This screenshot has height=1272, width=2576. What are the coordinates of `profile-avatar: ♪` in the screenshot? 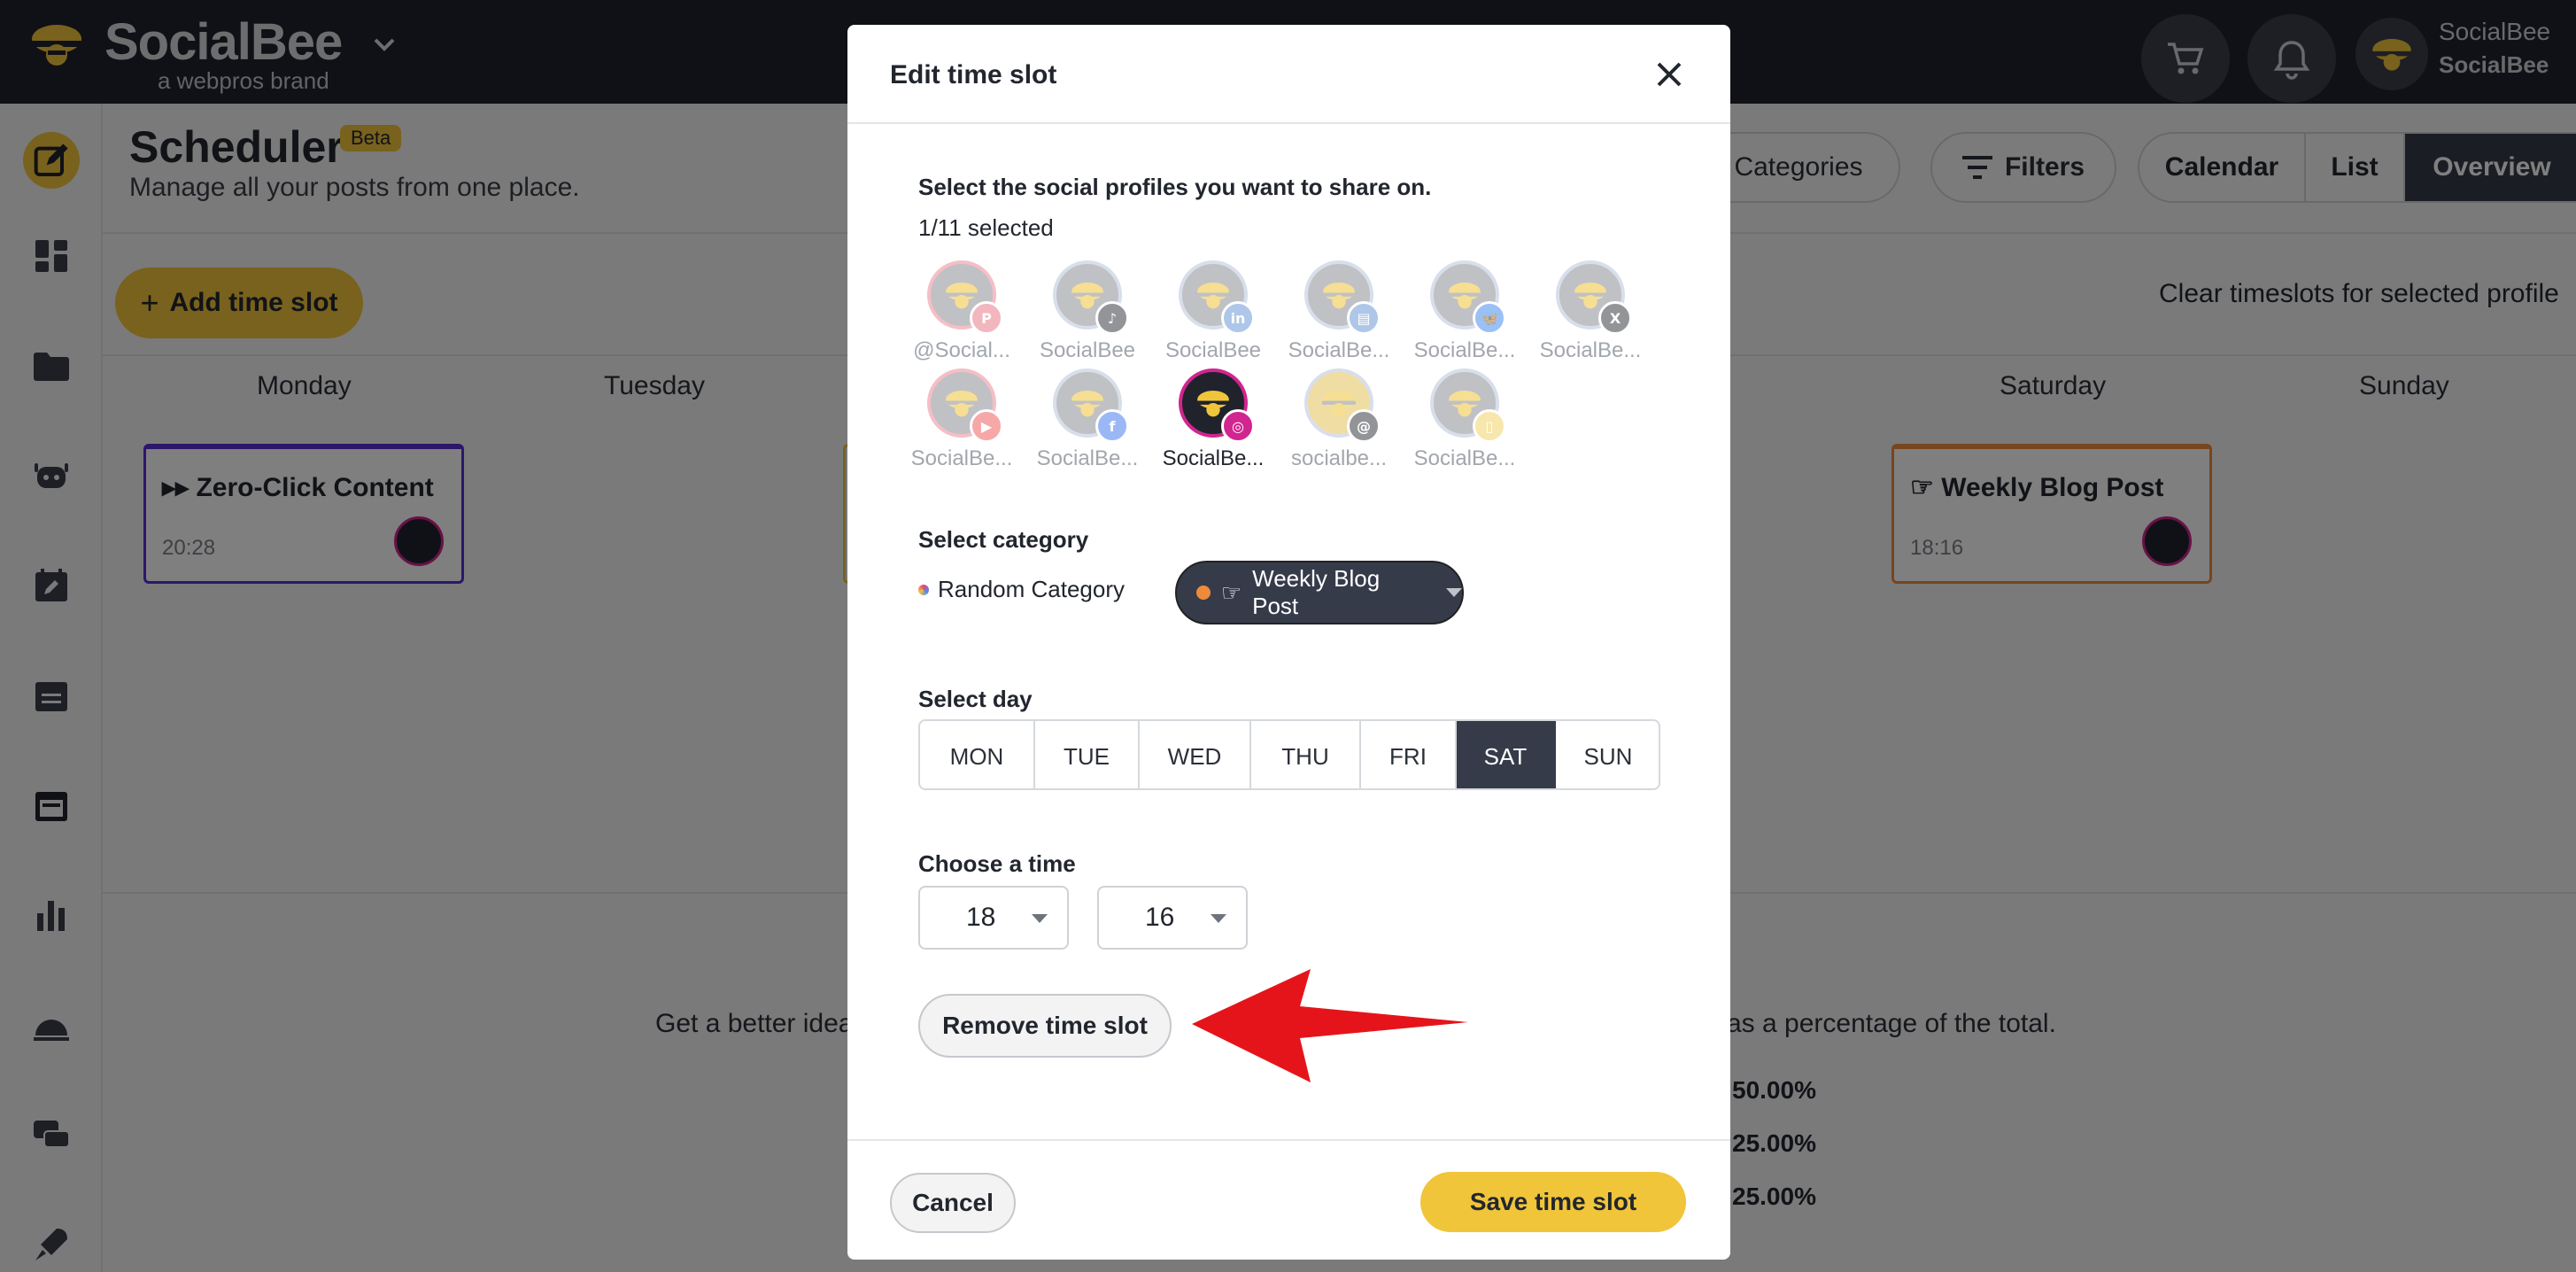 It's located at (1091, 297).